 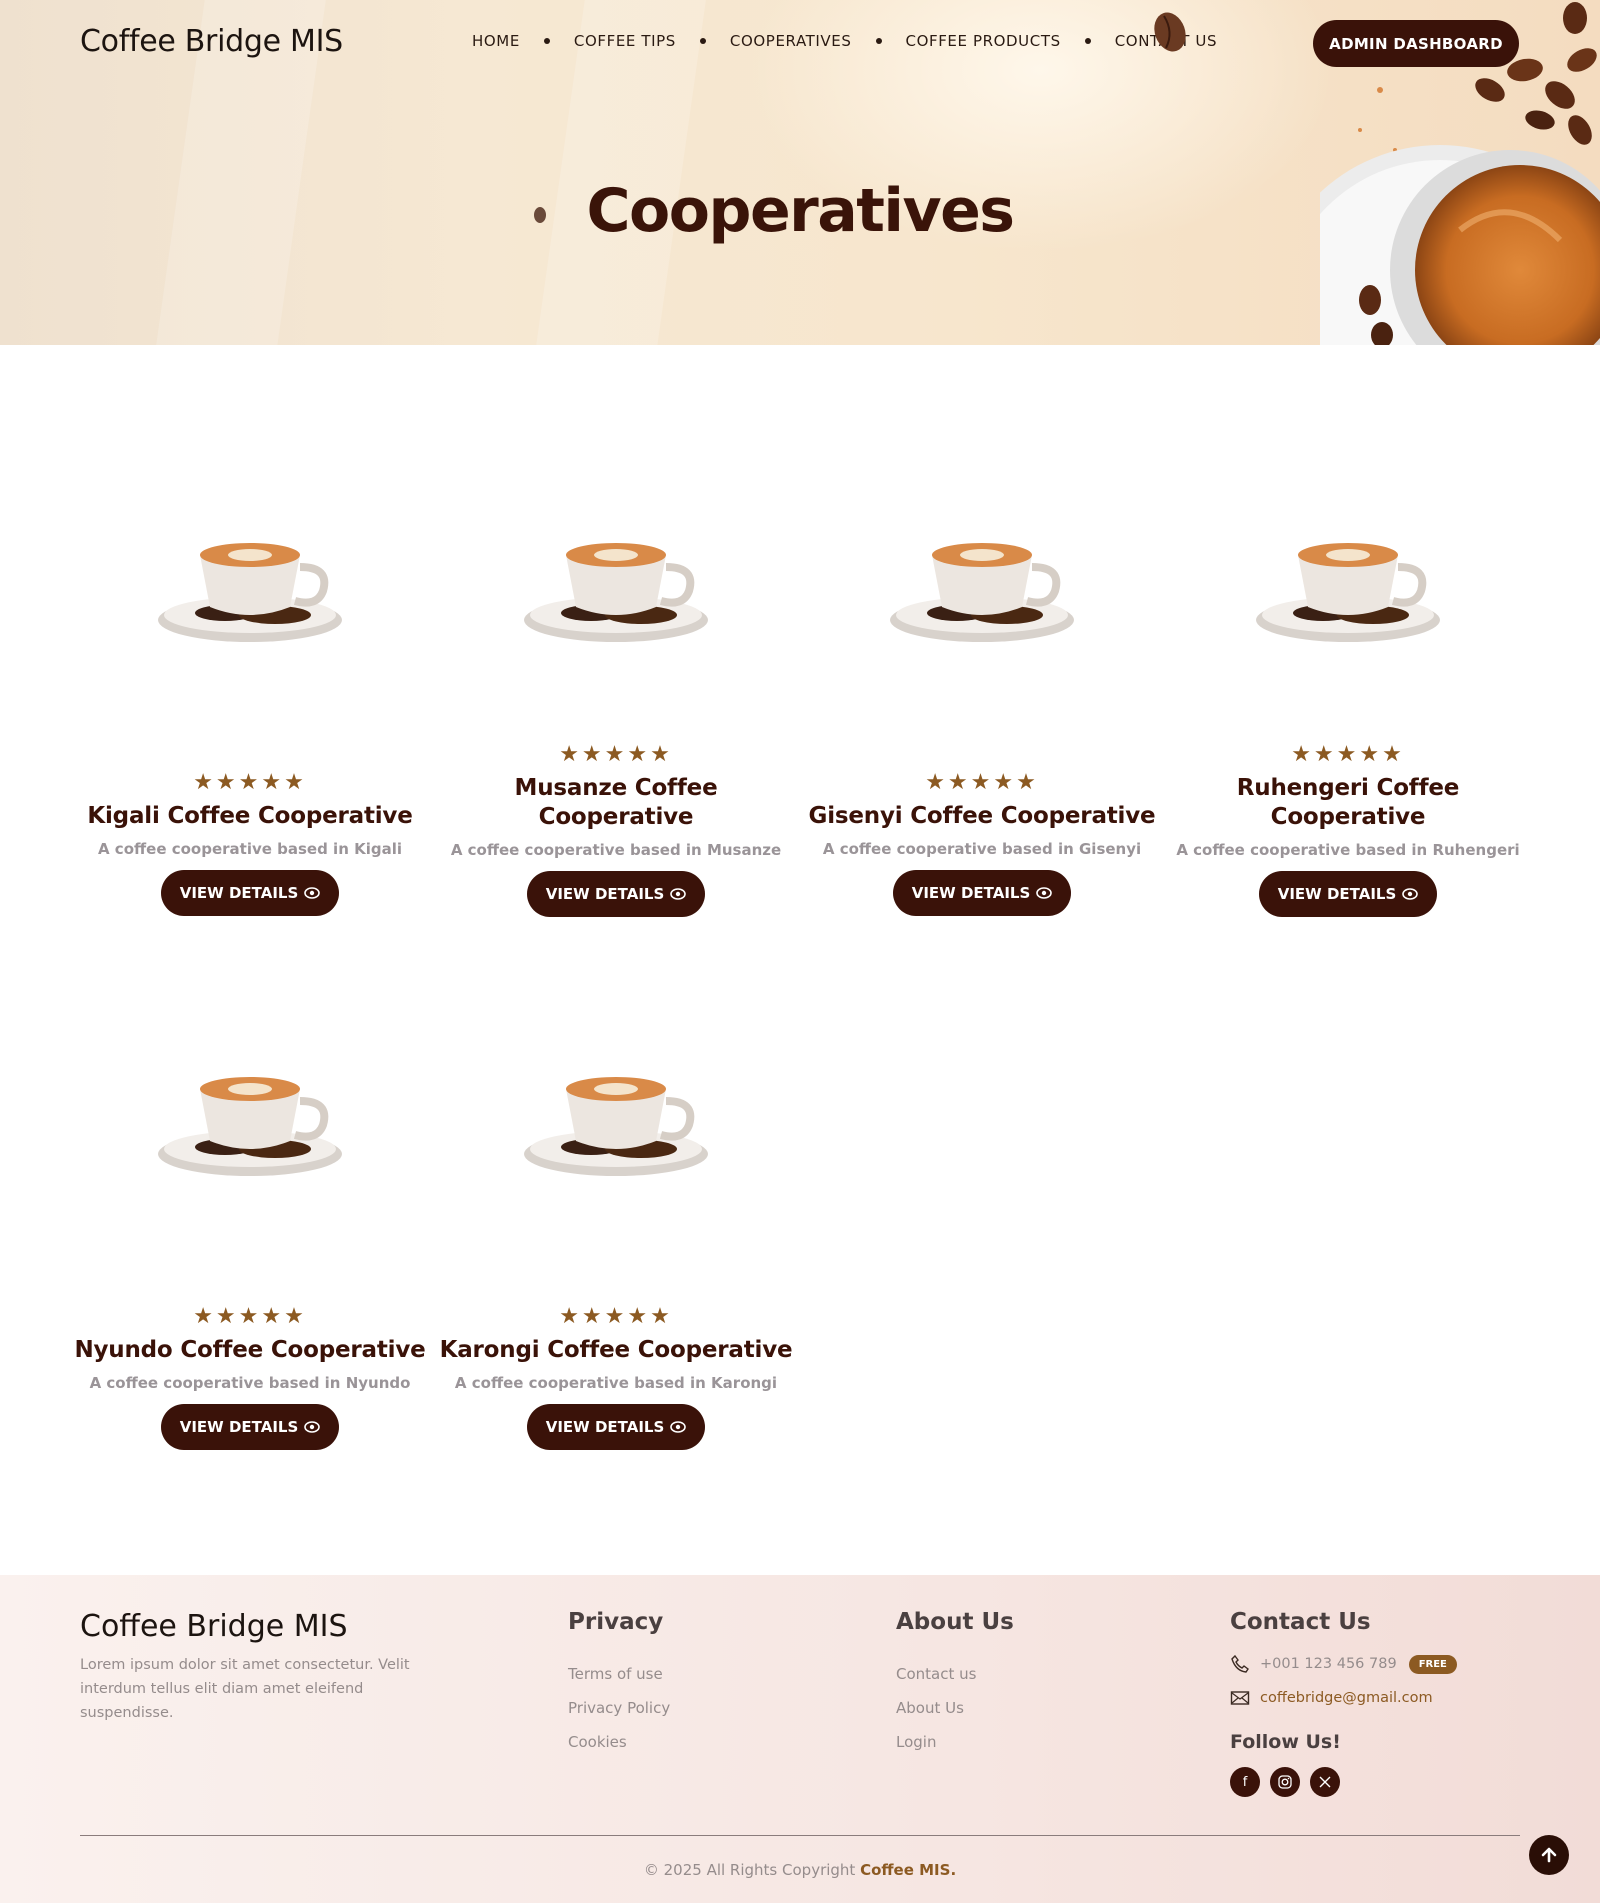 What do you see at coordinates (250, 849) in the screenshot?
I see `cooperative-description: A coffee cooperative based in Kigali` at bounding box center [250, 849].